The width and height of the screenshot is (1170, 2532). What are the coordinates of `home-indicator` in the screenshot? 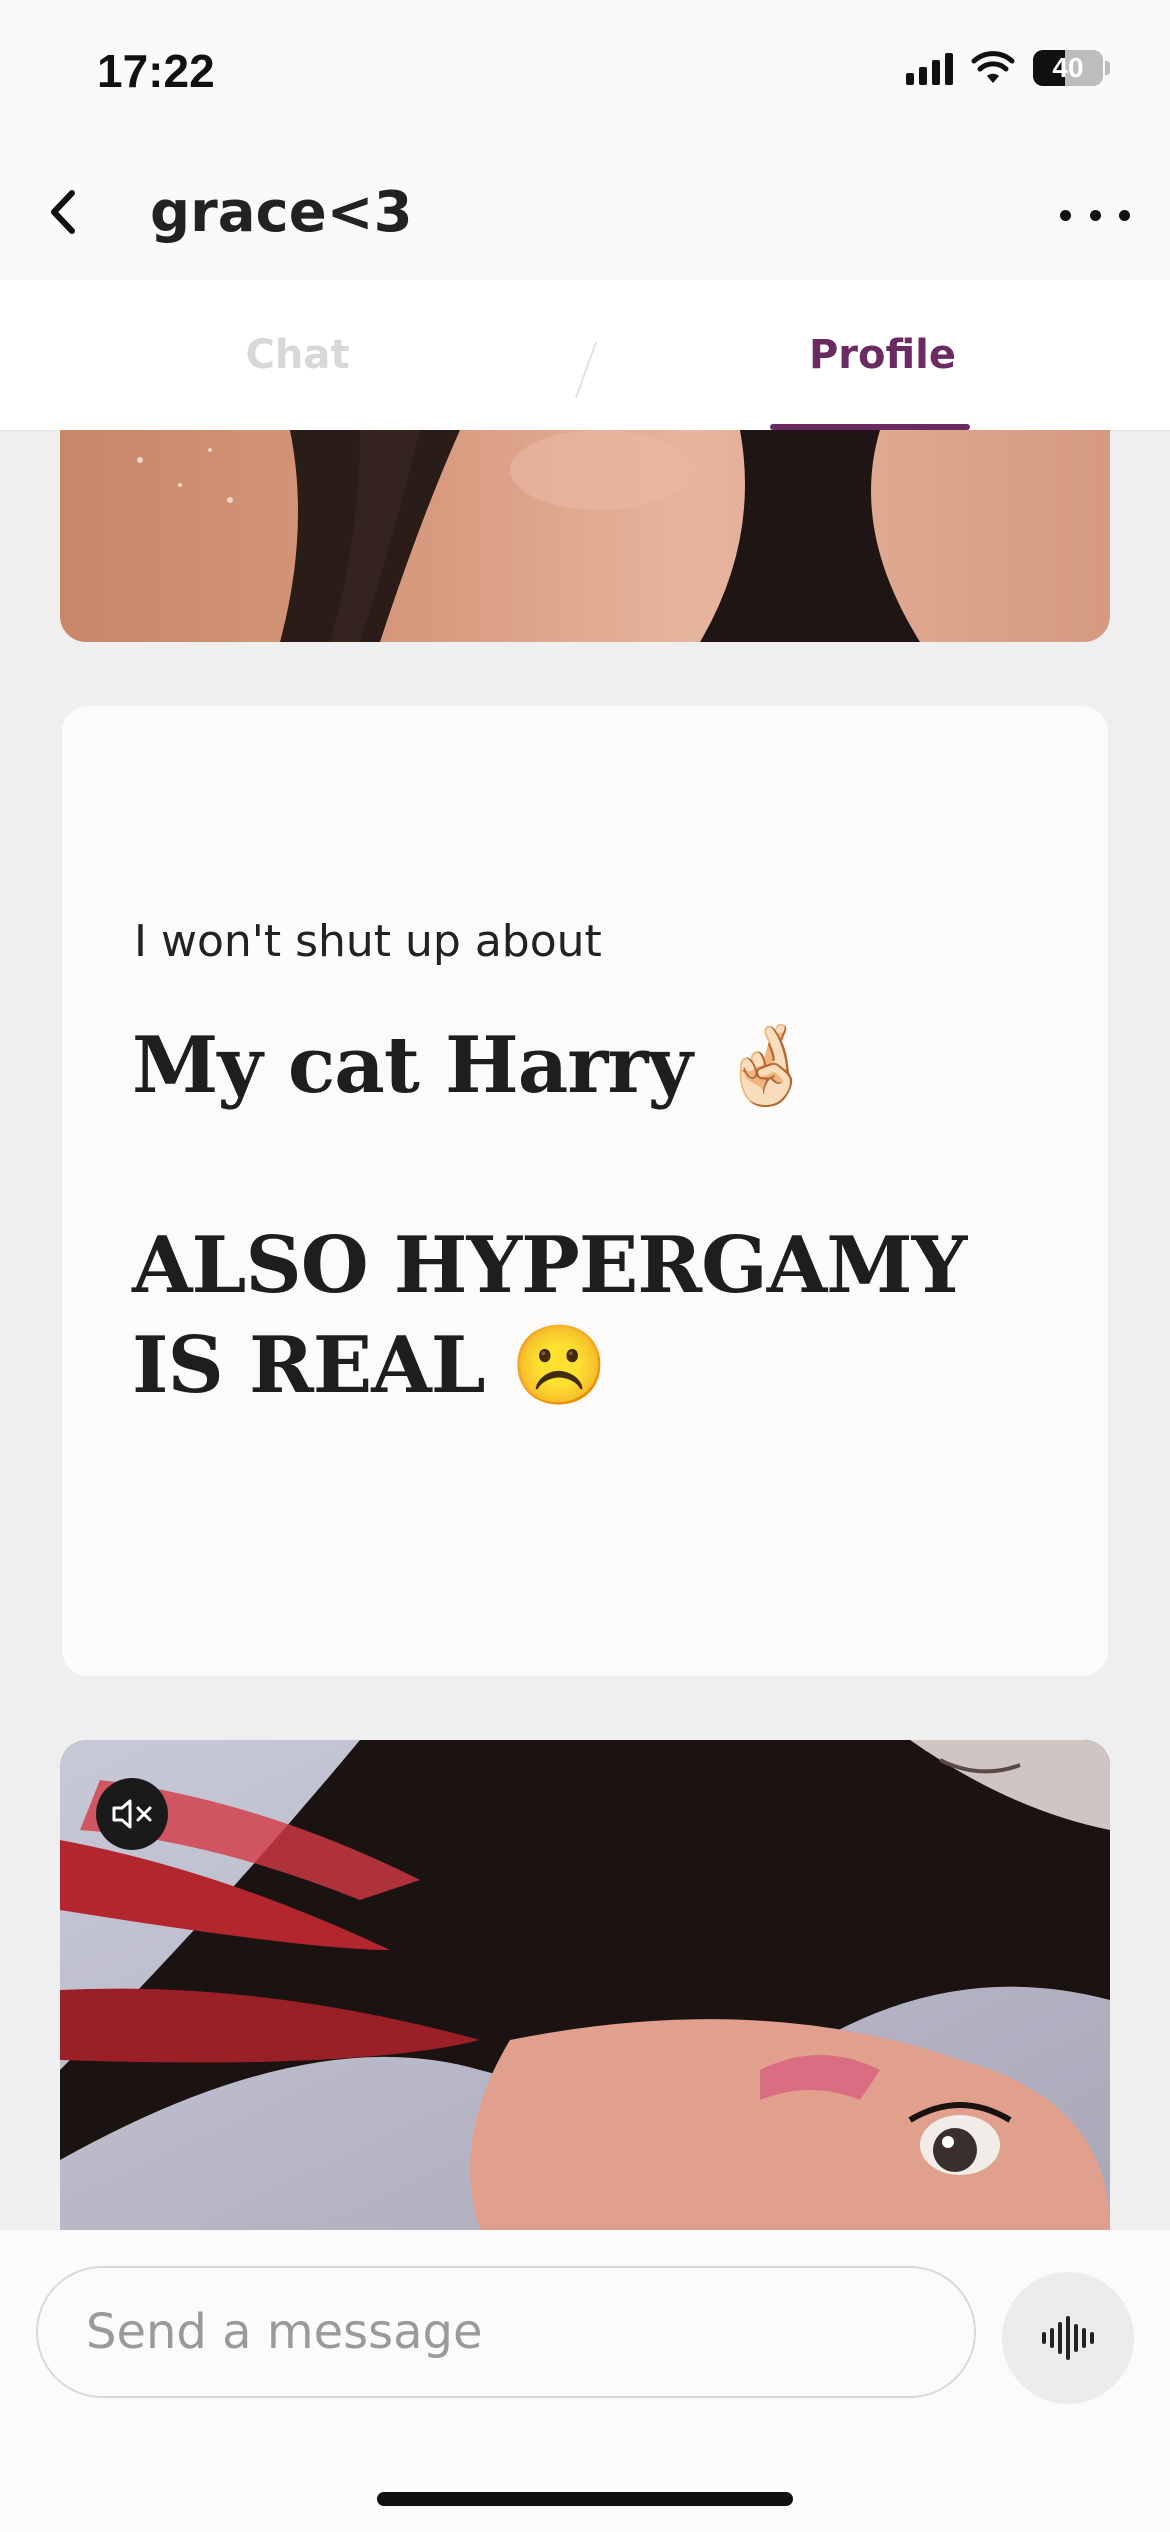 It's located at (585, 2499).